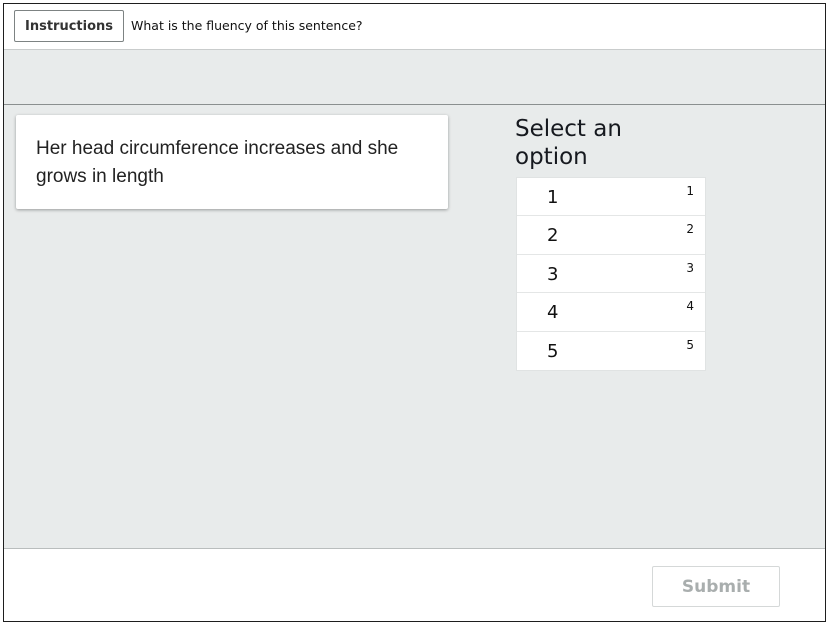 This screenshot has width=831, height=626. I want to click on option-shortcut-key: 5, so click(690, 344).